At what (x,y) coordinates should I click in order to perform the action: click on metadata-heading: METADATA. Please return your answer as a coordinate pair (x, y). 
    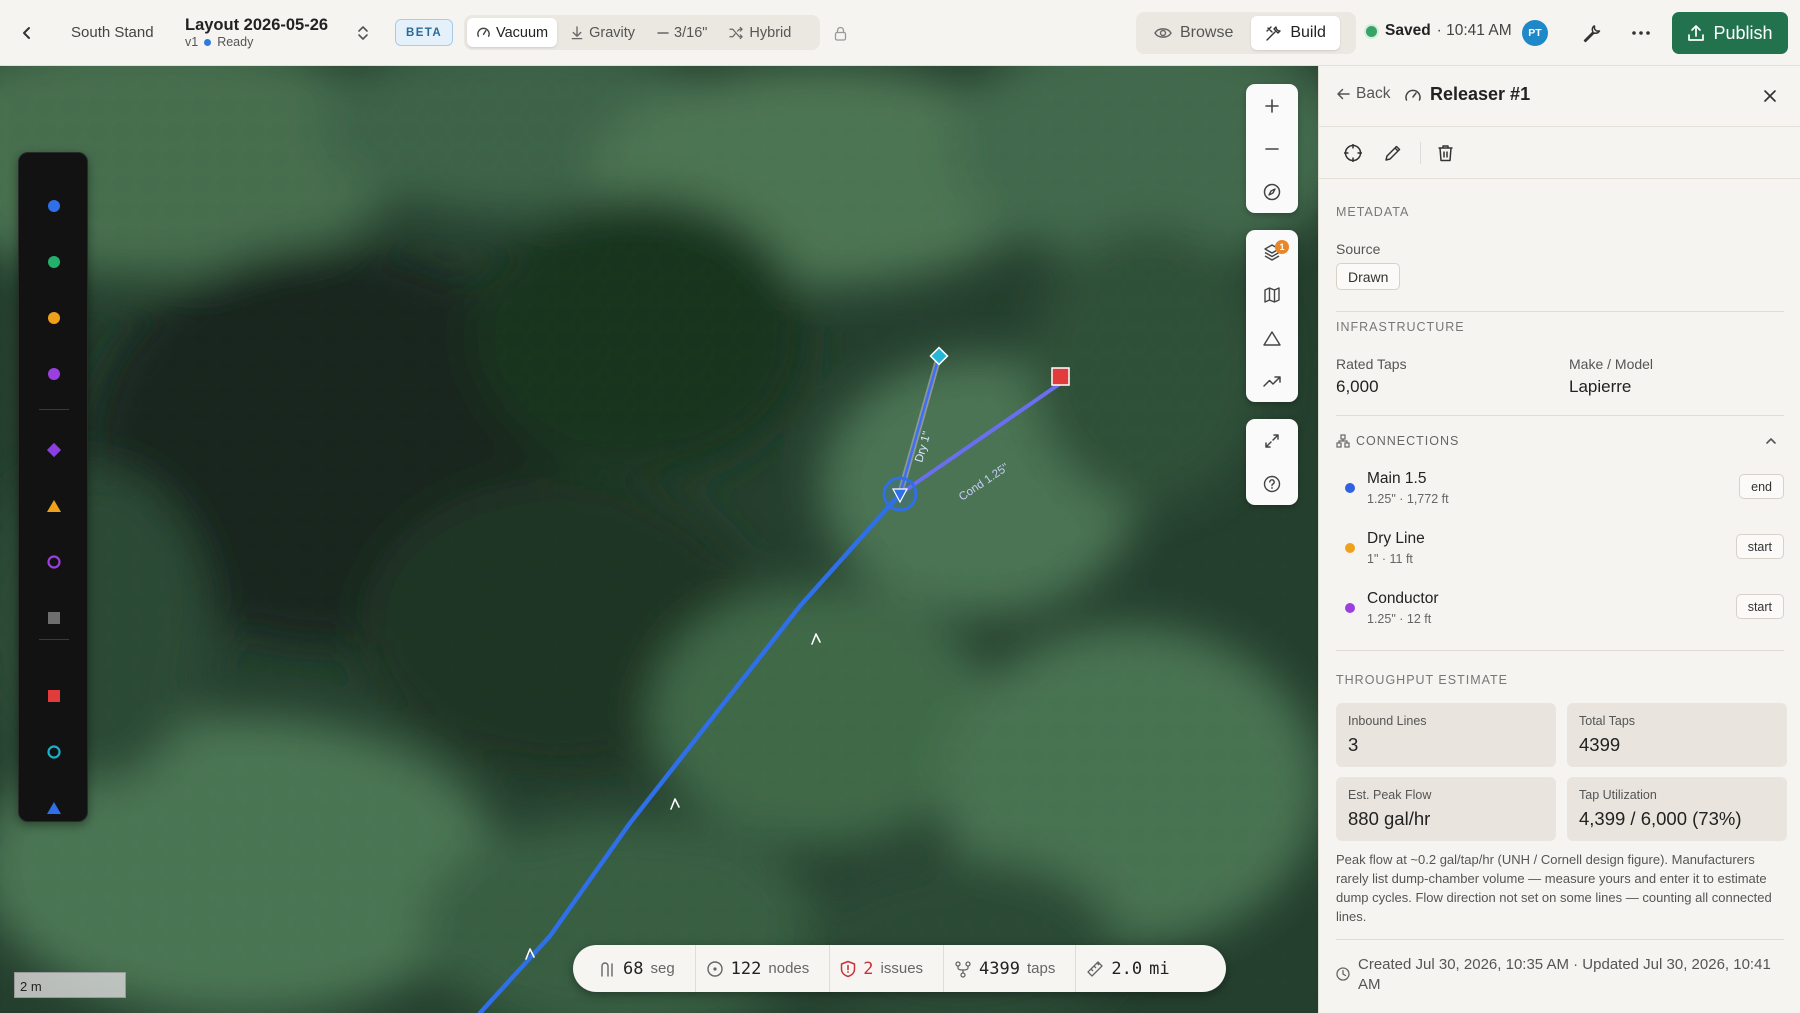
    Looking at the image, I should click on (1373, 212).